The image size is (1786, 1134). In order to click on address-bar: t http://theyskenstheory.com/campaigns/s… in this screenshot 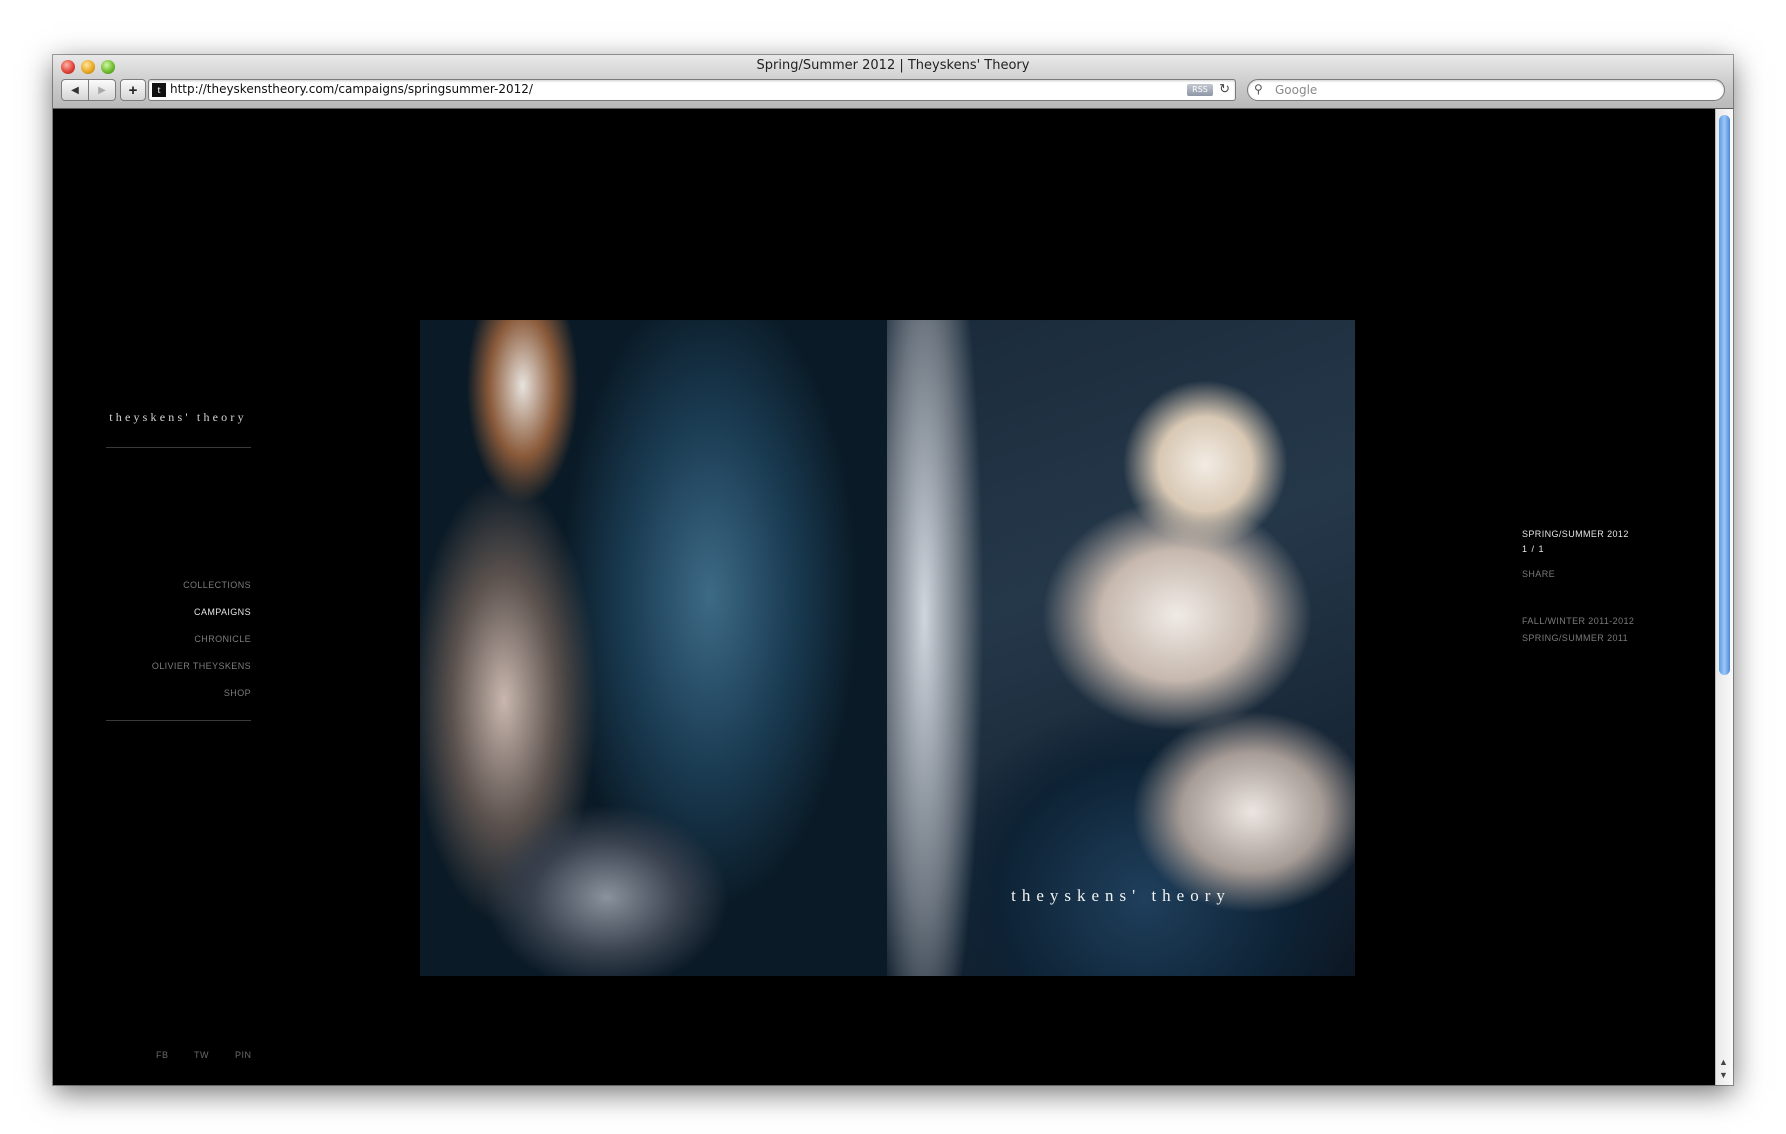, I will do `click(692, 90)`.